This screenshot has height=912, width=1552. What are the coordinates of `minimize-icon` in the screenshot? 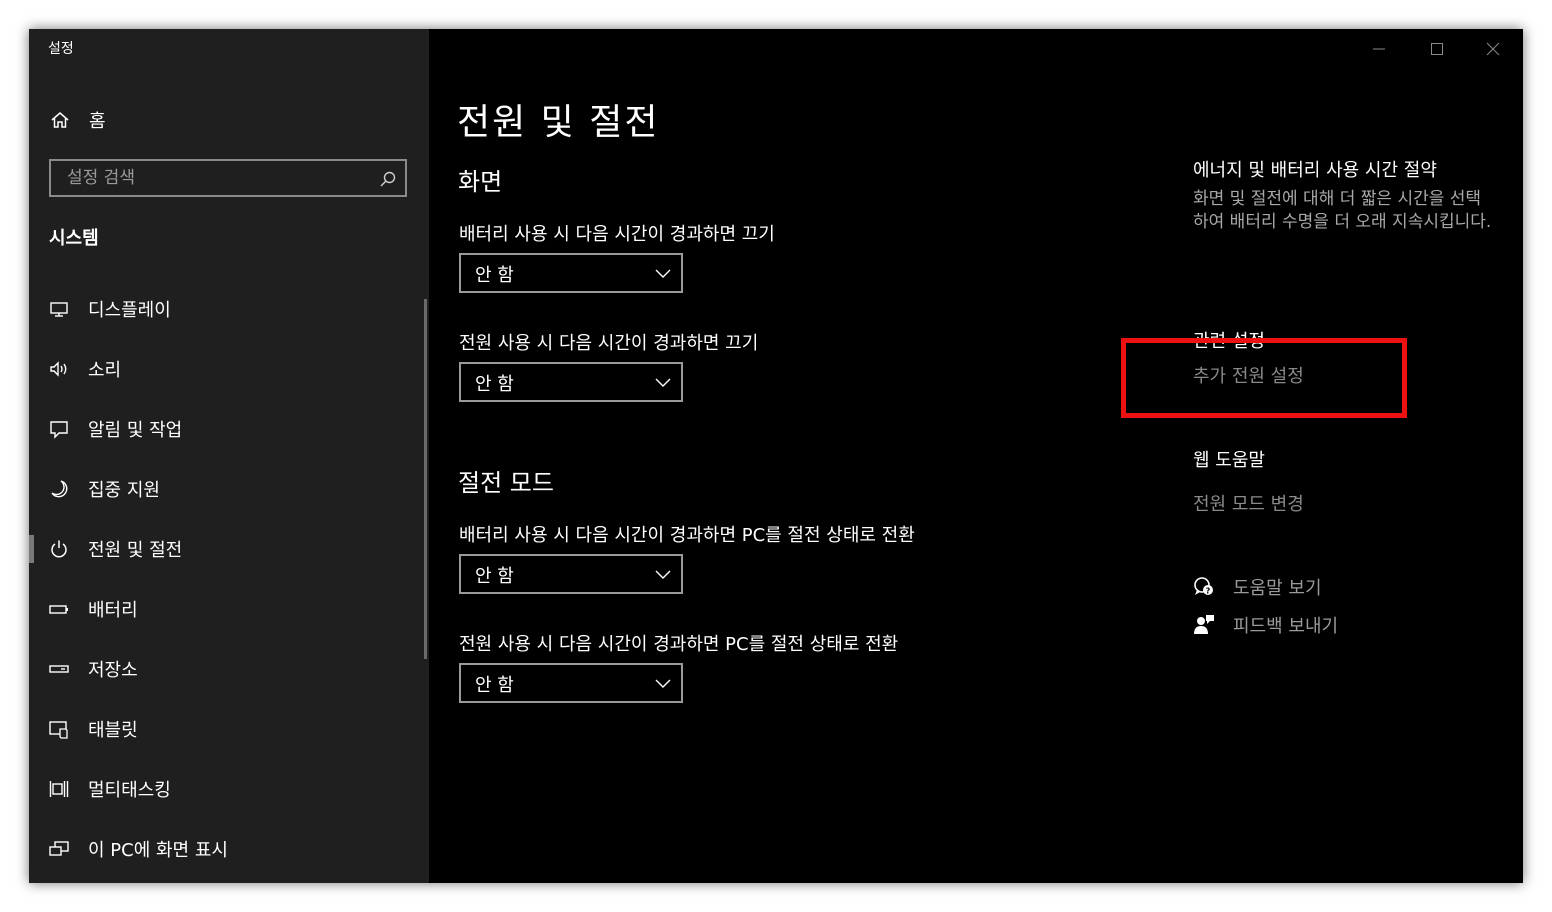 It's located at (1379, 49).